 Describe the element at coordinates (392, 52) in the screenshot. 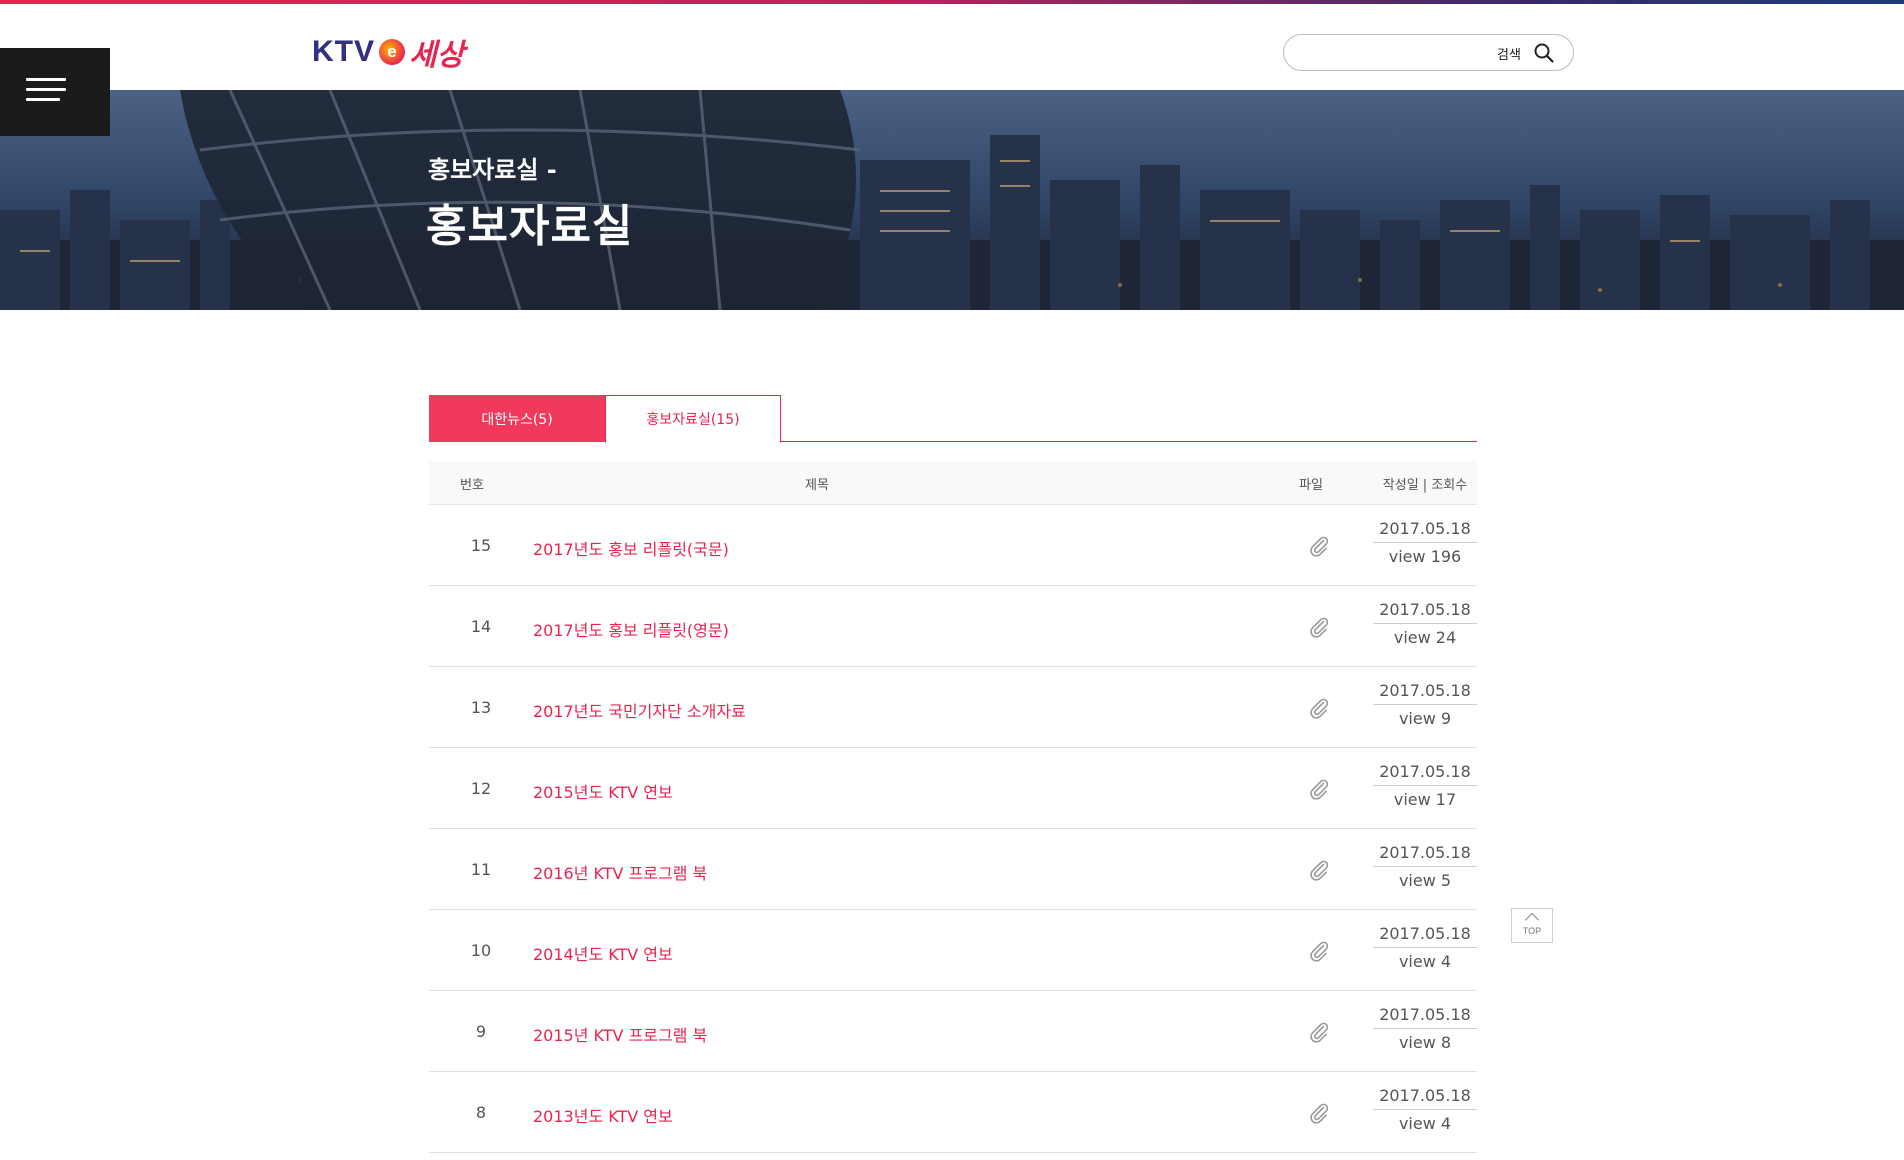

I see `logo-e-icon: e` at that location.